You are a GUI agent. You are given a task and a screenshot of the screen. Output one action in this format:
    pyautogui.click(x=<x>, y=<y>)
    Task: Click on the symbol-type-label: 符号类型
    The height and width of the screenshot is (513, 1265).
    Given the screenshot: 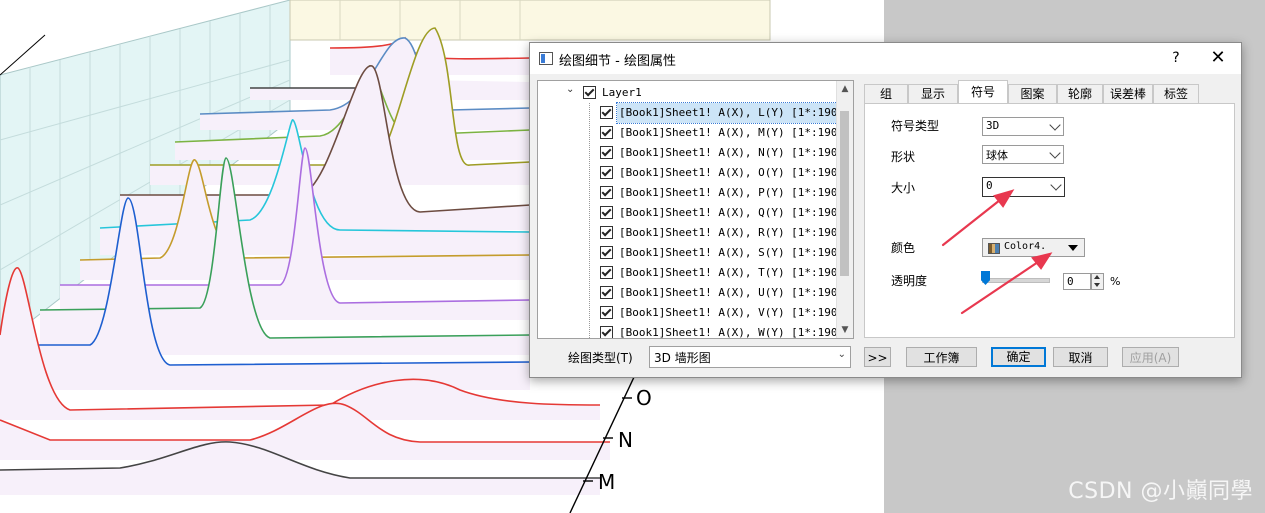 What is the action you would take?
    pyautogui.click(x=915, y=126)
    